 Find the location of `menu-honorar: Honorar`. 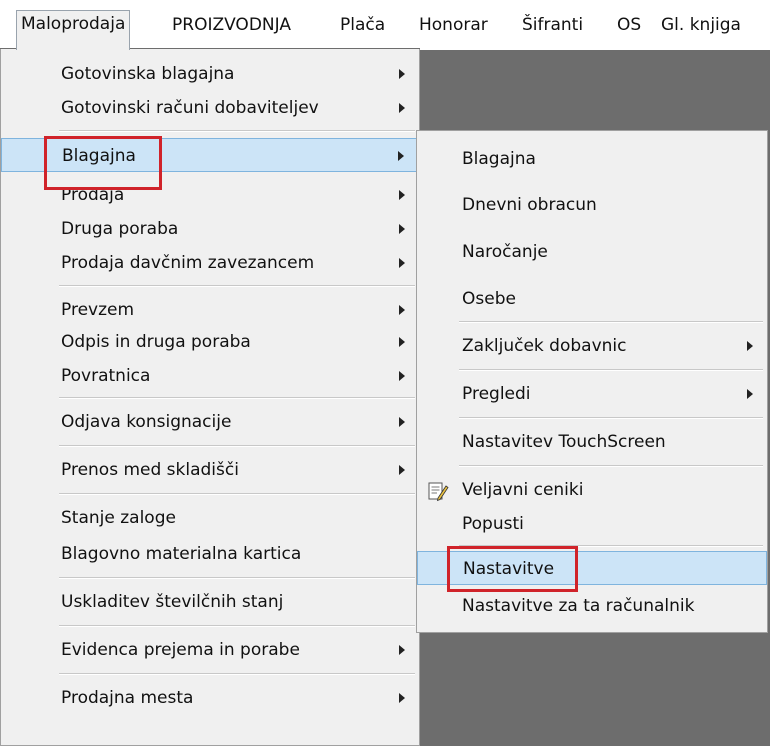

menu-honorar: Honorar is located at coordinates (453, 26).